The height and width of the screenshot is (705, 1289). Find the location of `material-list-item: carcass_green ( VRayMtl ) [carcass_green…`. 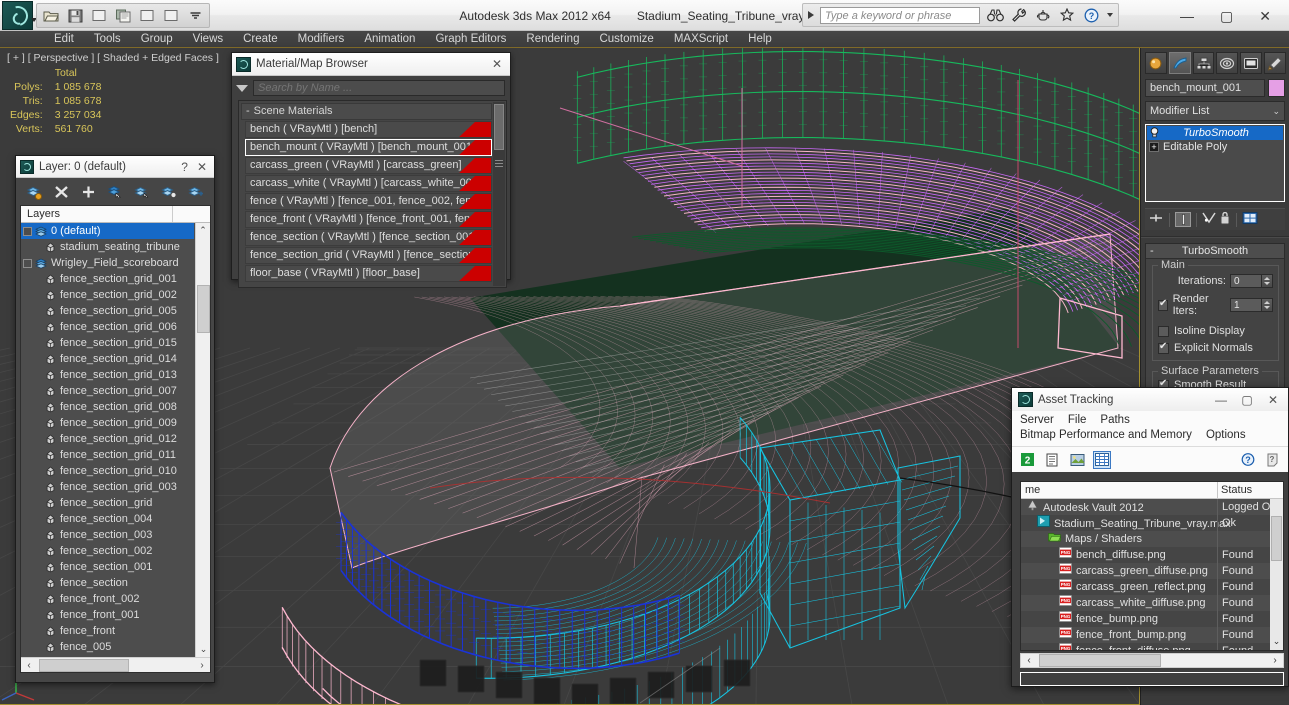

material-list-item: carcass_green ( VRayMtl ) [carcass_green… is located at coordinates (368, 165).